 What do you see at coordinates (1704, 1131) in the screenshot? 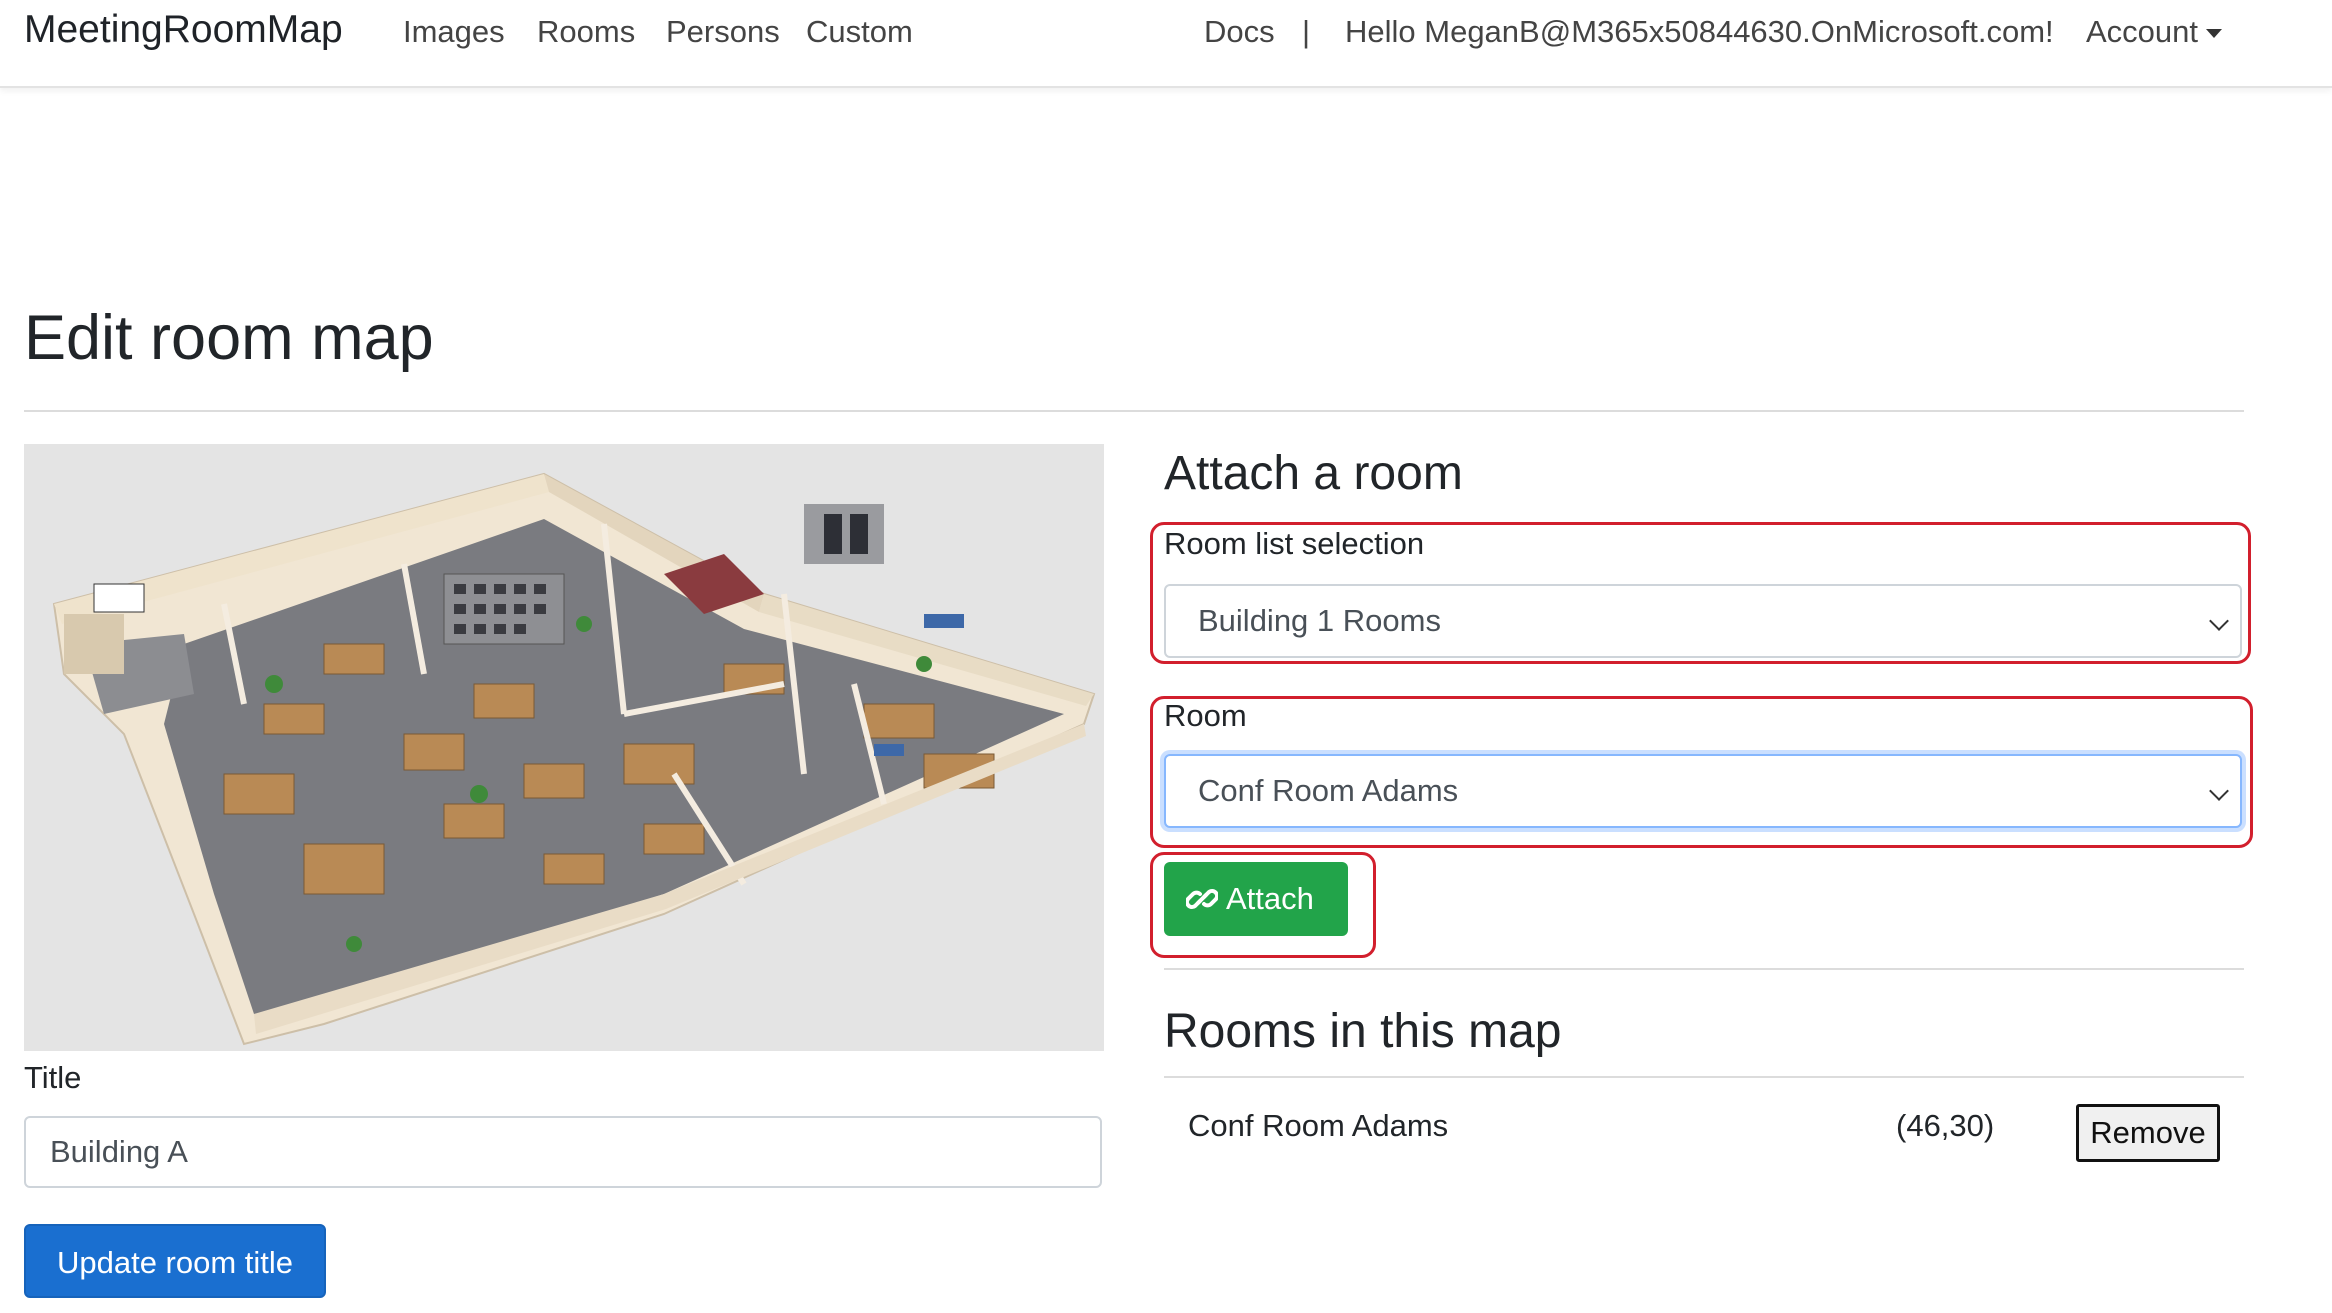
I see `list-item: Conf Room Adams (46,30) Remove` at bounding box center [1704, 1131].